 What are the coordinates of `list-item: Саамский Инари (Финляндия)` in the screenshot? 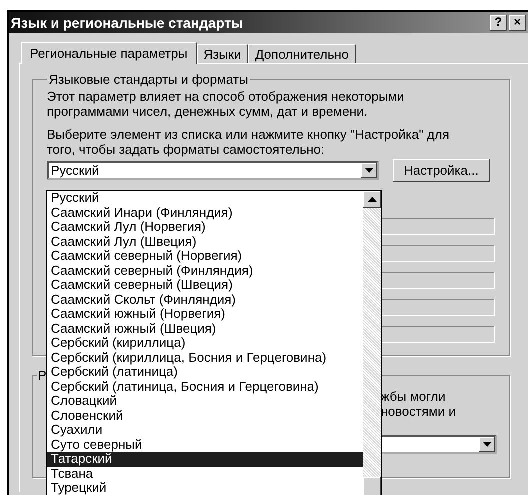 It's located at (205, 213).